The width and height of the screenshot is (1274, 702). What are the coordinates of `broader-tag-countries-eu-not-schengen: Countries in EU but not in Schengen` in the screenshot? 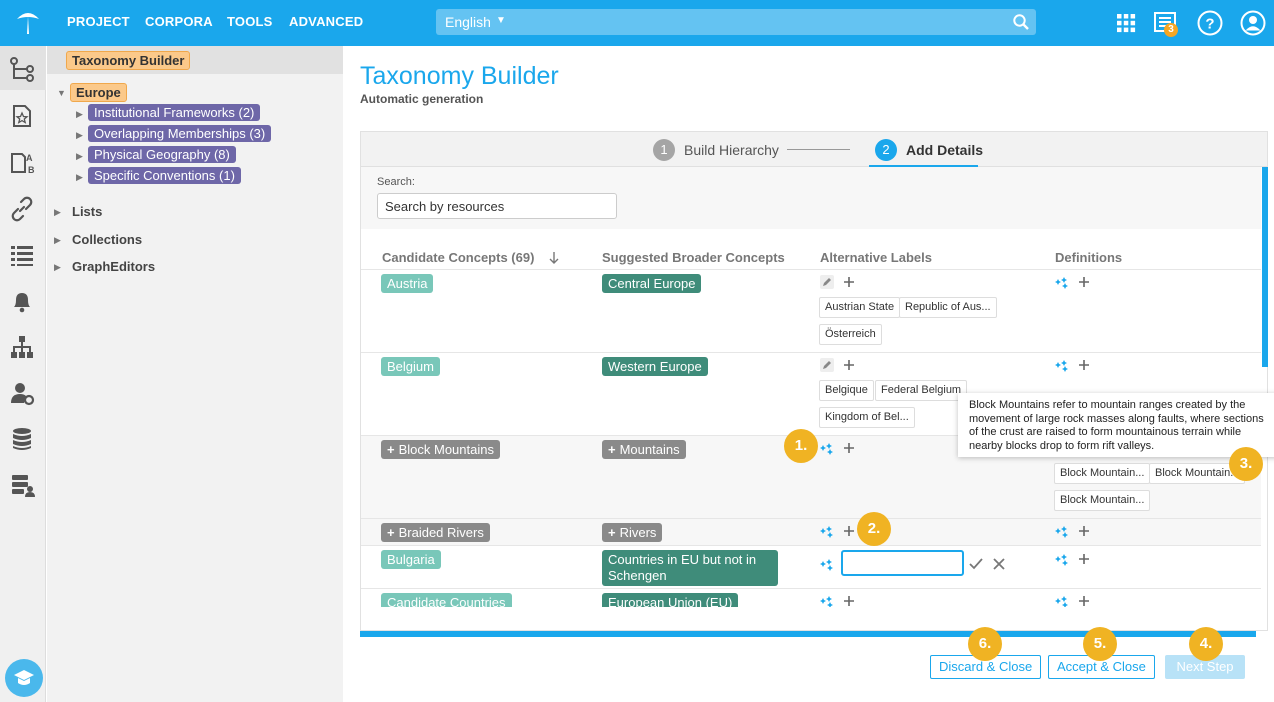 It's located at (690, 568).